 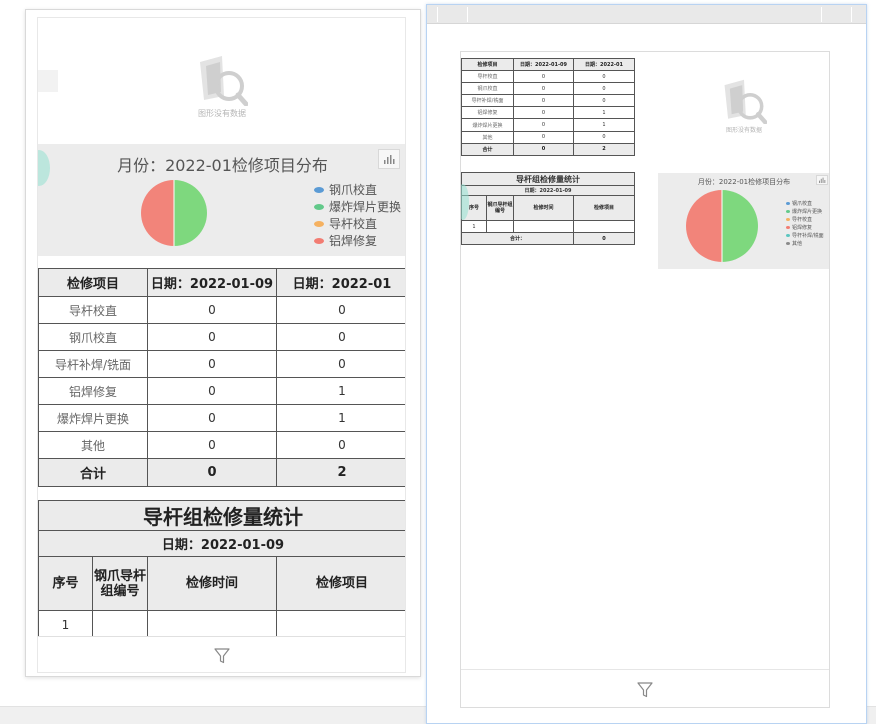 What do you see at coordinates (604, 238) in the screenshot?
I see `total-value: 0` at bounding box center [604, 238].